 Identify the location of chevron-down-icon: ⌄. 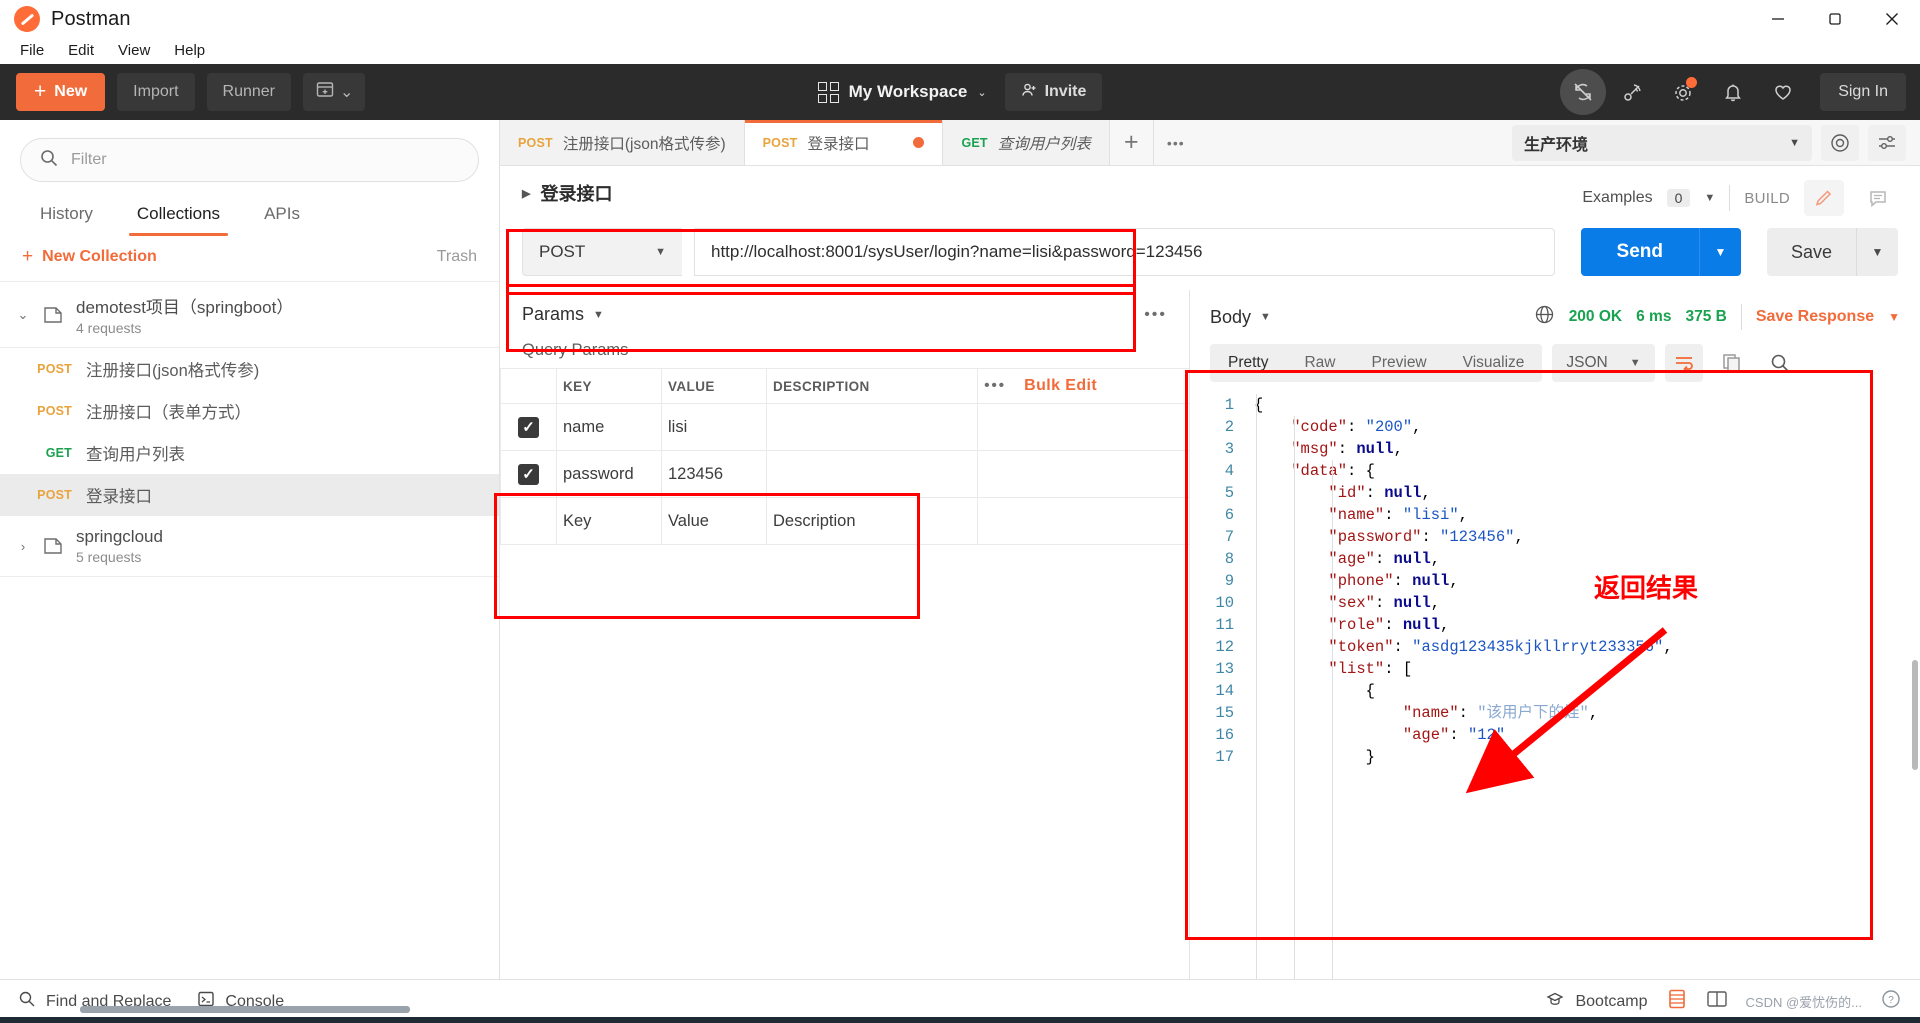
(23, 315).